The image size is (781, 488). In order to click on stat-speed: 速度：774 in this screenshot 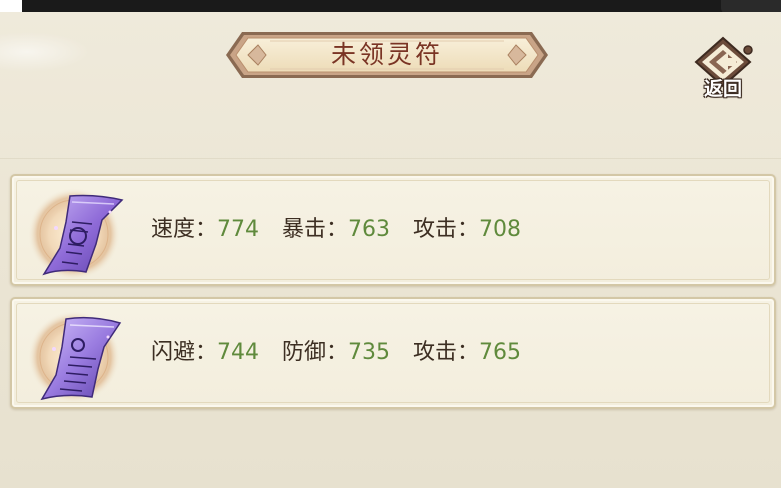, I will do `click(205, 230)`.